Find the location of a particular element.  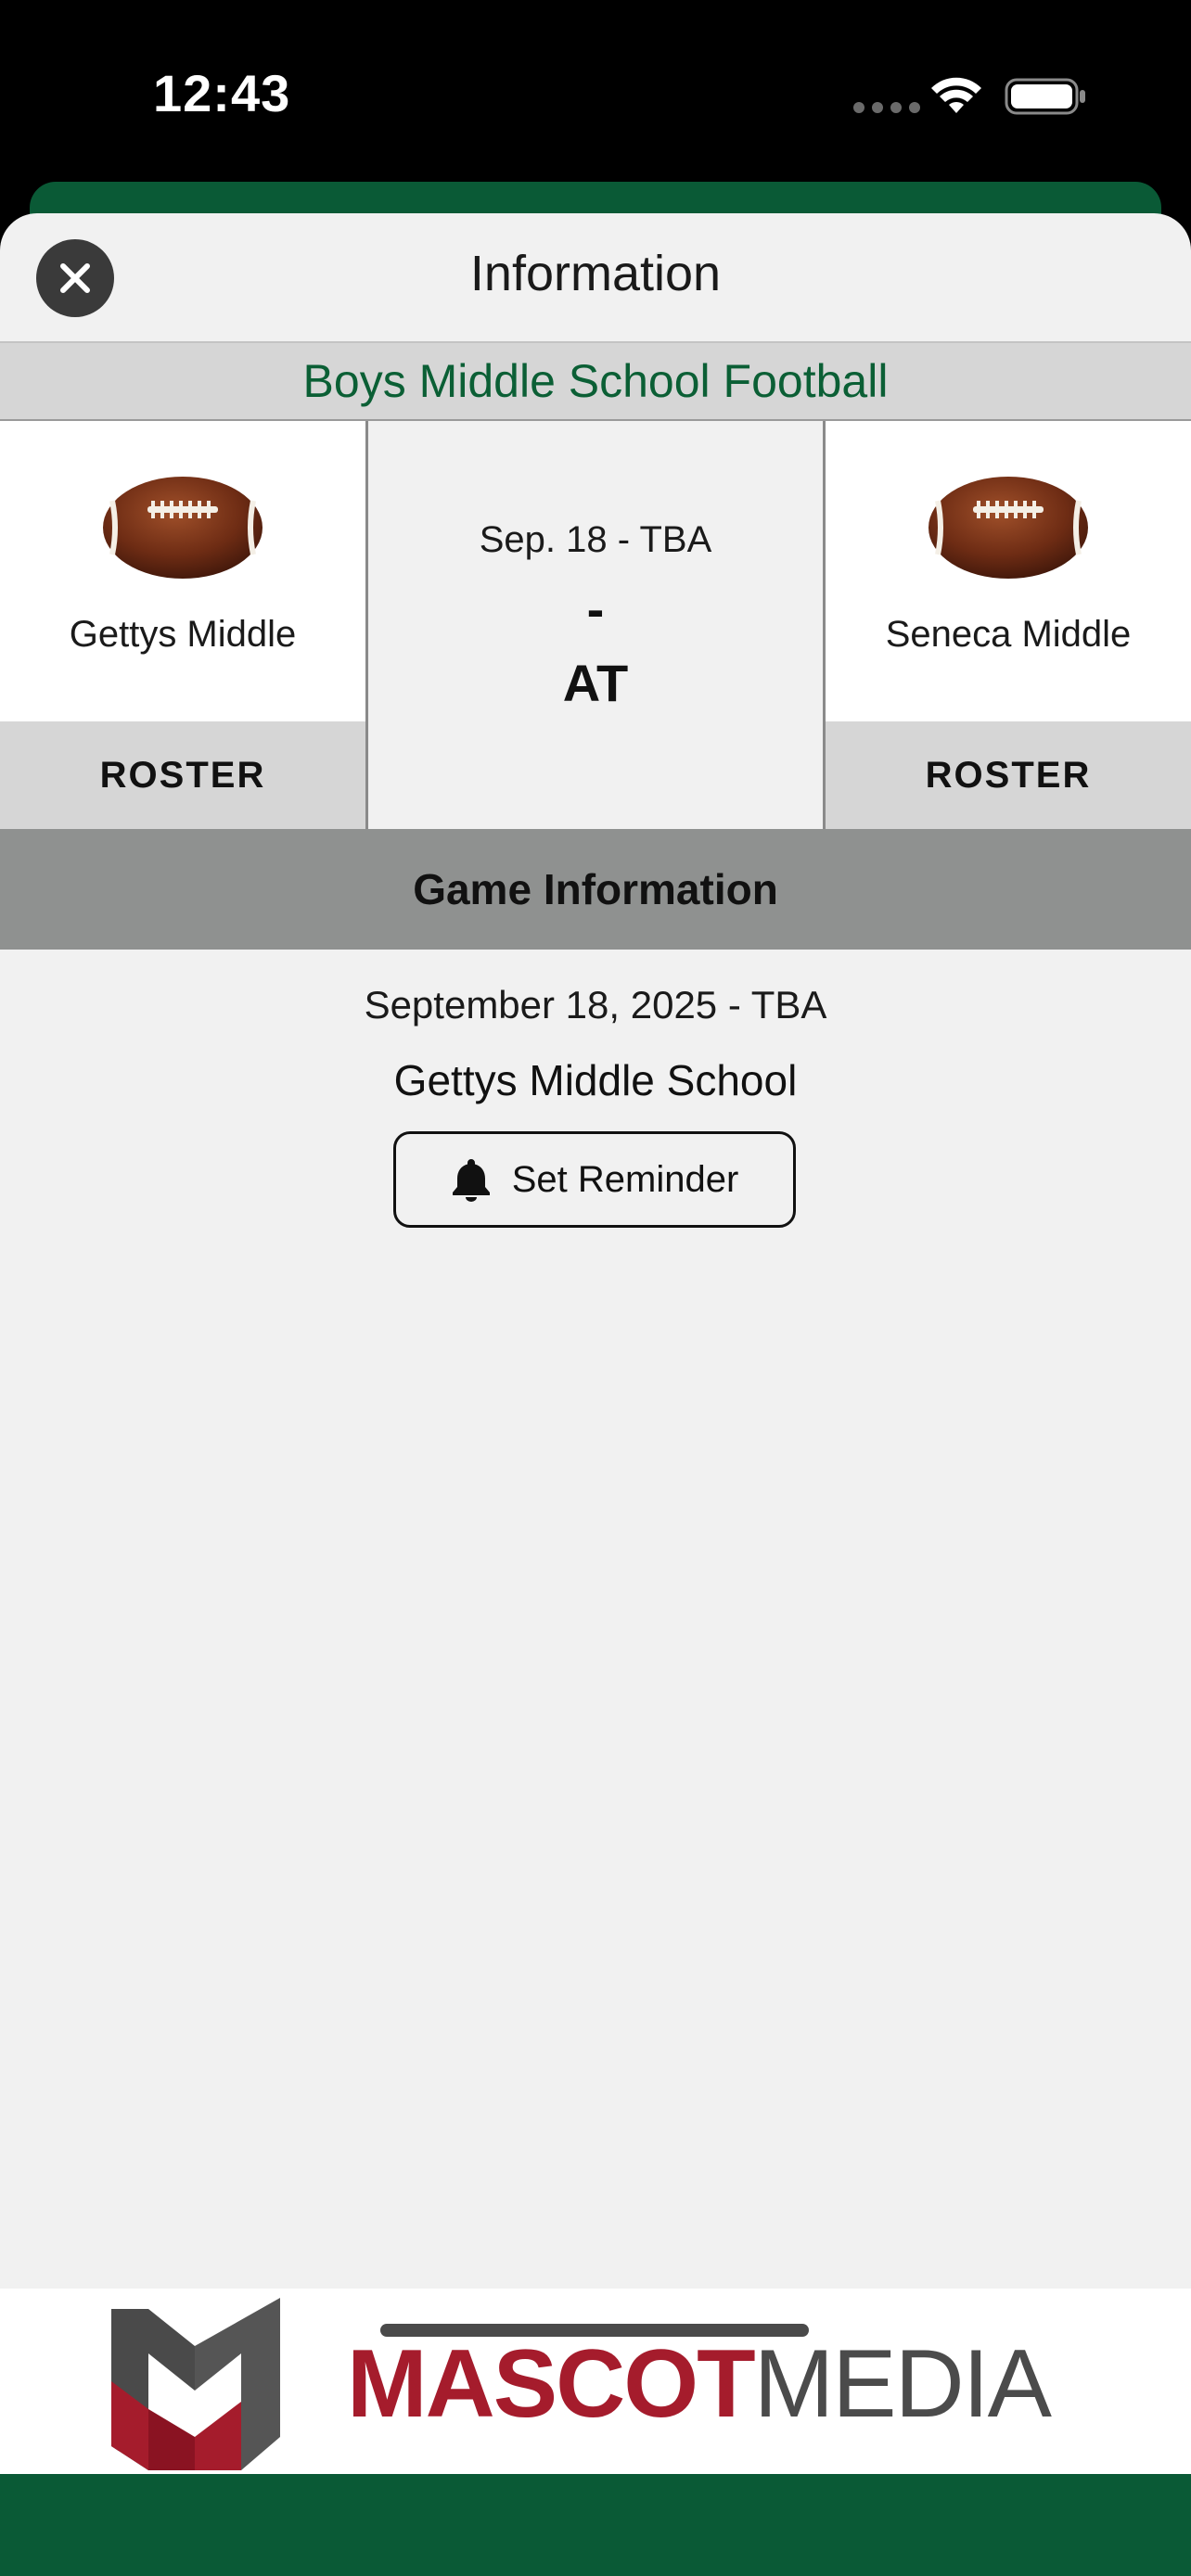

status-bar: 12:43 is located at coordinates (595, 92).